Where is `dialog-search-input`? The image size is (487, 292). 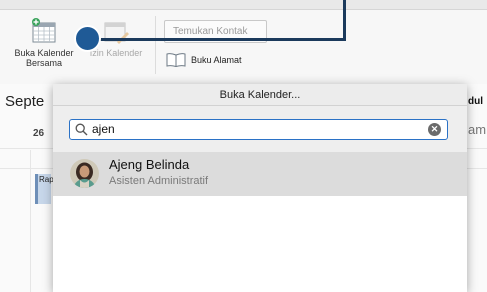 dialog-search-input is located at coordinates (257, 129).